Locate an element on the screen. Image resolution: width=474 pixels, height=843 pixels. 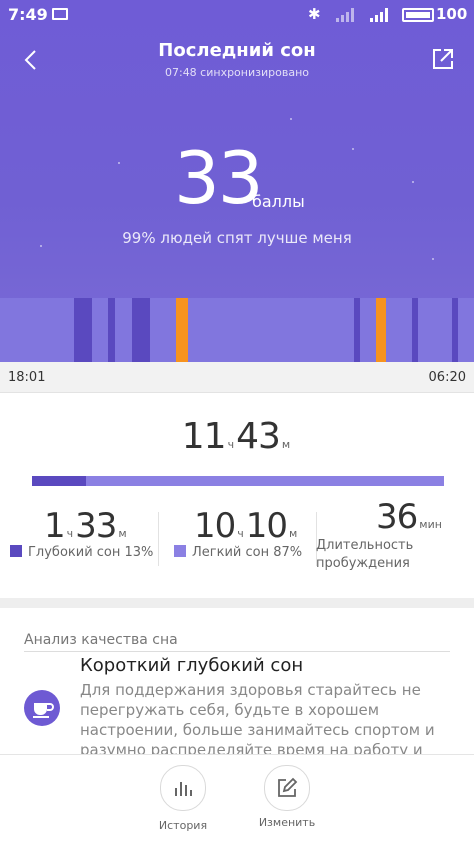
analysis-title: Короткий глубокий сон is located at coordinates (192, 665).